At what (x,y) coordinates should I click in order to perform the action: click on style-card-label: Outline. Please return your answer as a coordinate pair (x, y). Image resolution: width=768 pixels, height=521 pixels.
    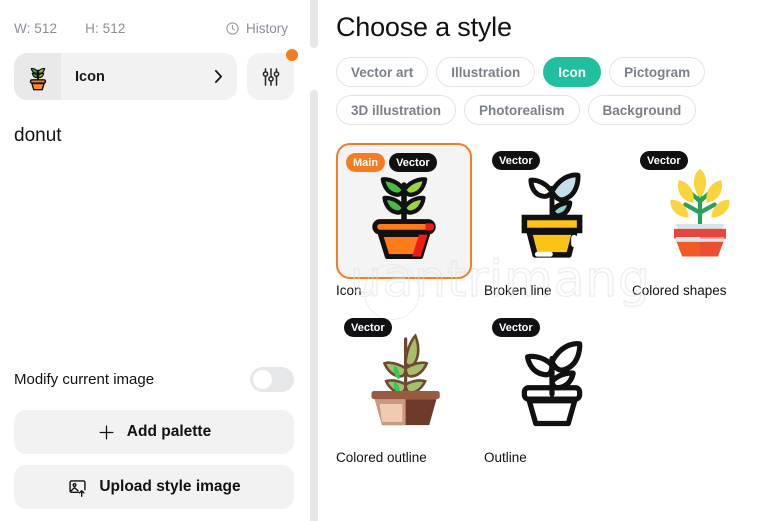
    Looking at the image, I should click on (505, 457).